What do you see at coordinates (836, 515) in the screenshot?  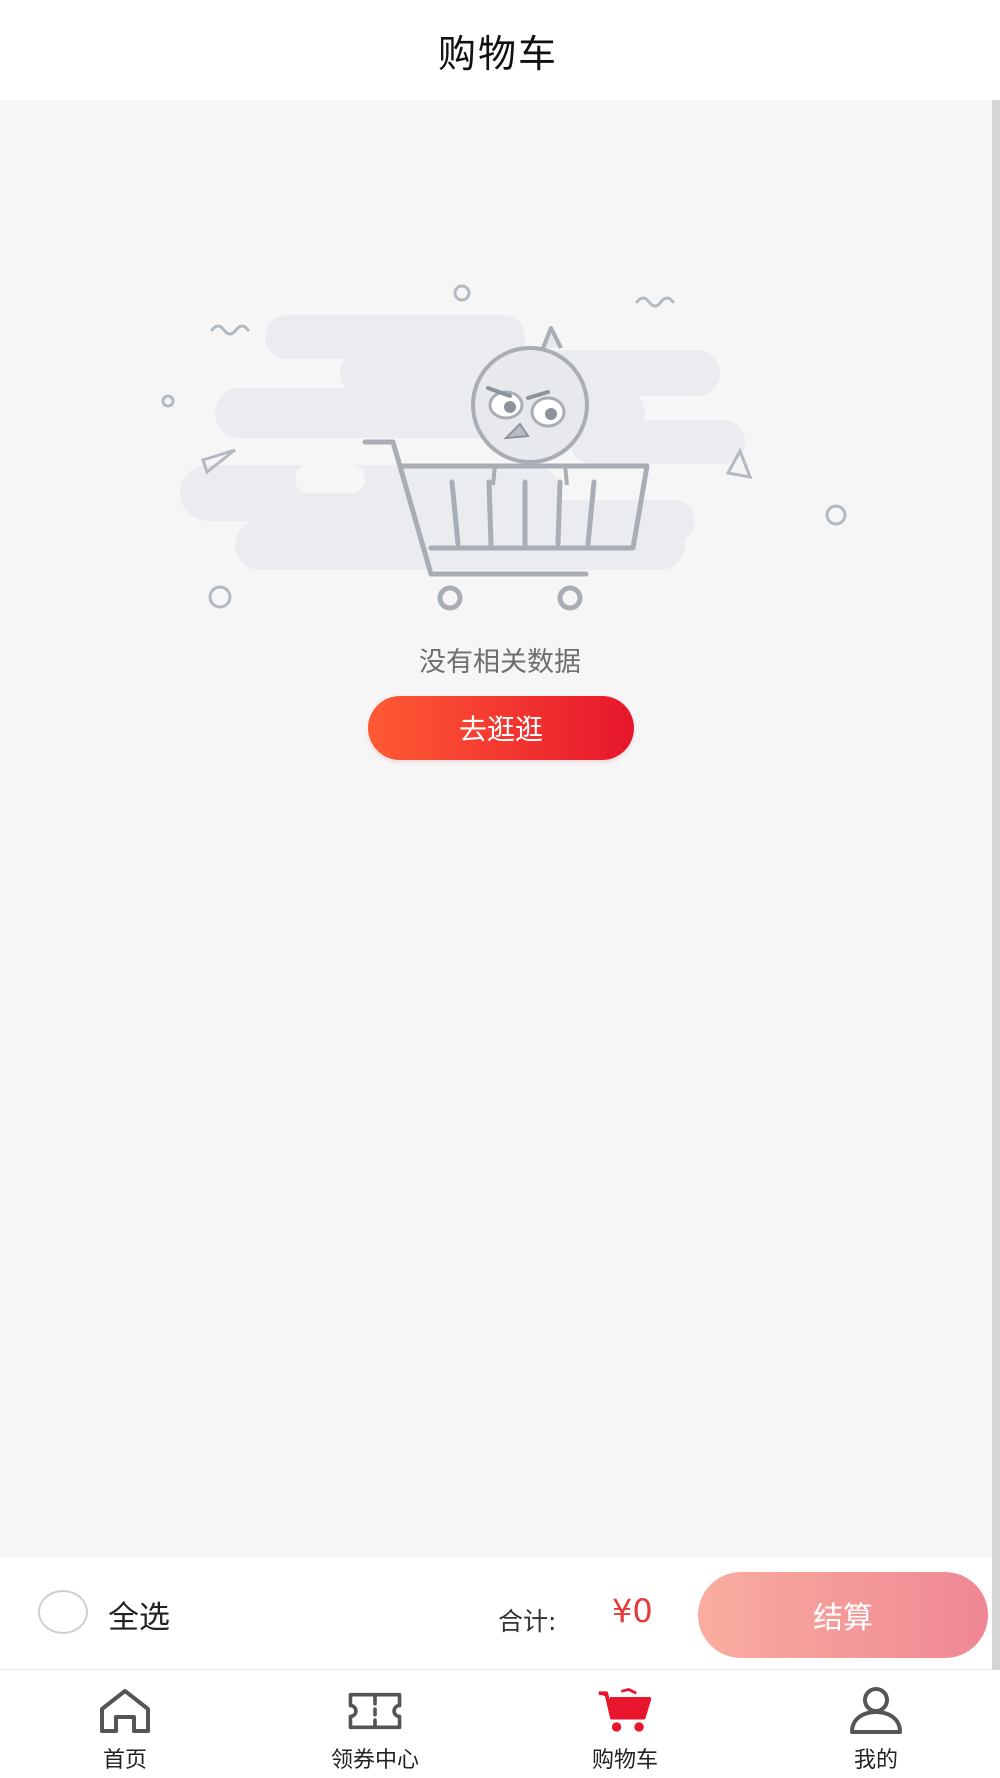 I see `dot-right-icon` at bounding box center [836, 515].